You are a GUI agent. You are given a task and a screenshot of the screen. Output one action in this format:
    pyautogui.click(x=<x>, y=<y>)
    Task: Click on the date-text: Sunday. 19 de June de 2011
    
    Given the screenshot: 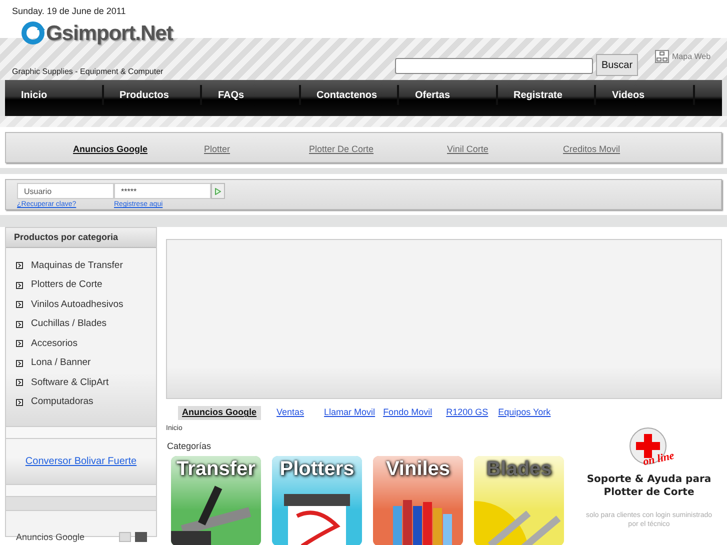 What is the action you would take?
    pyautogui.click(x=69, y=11)
    